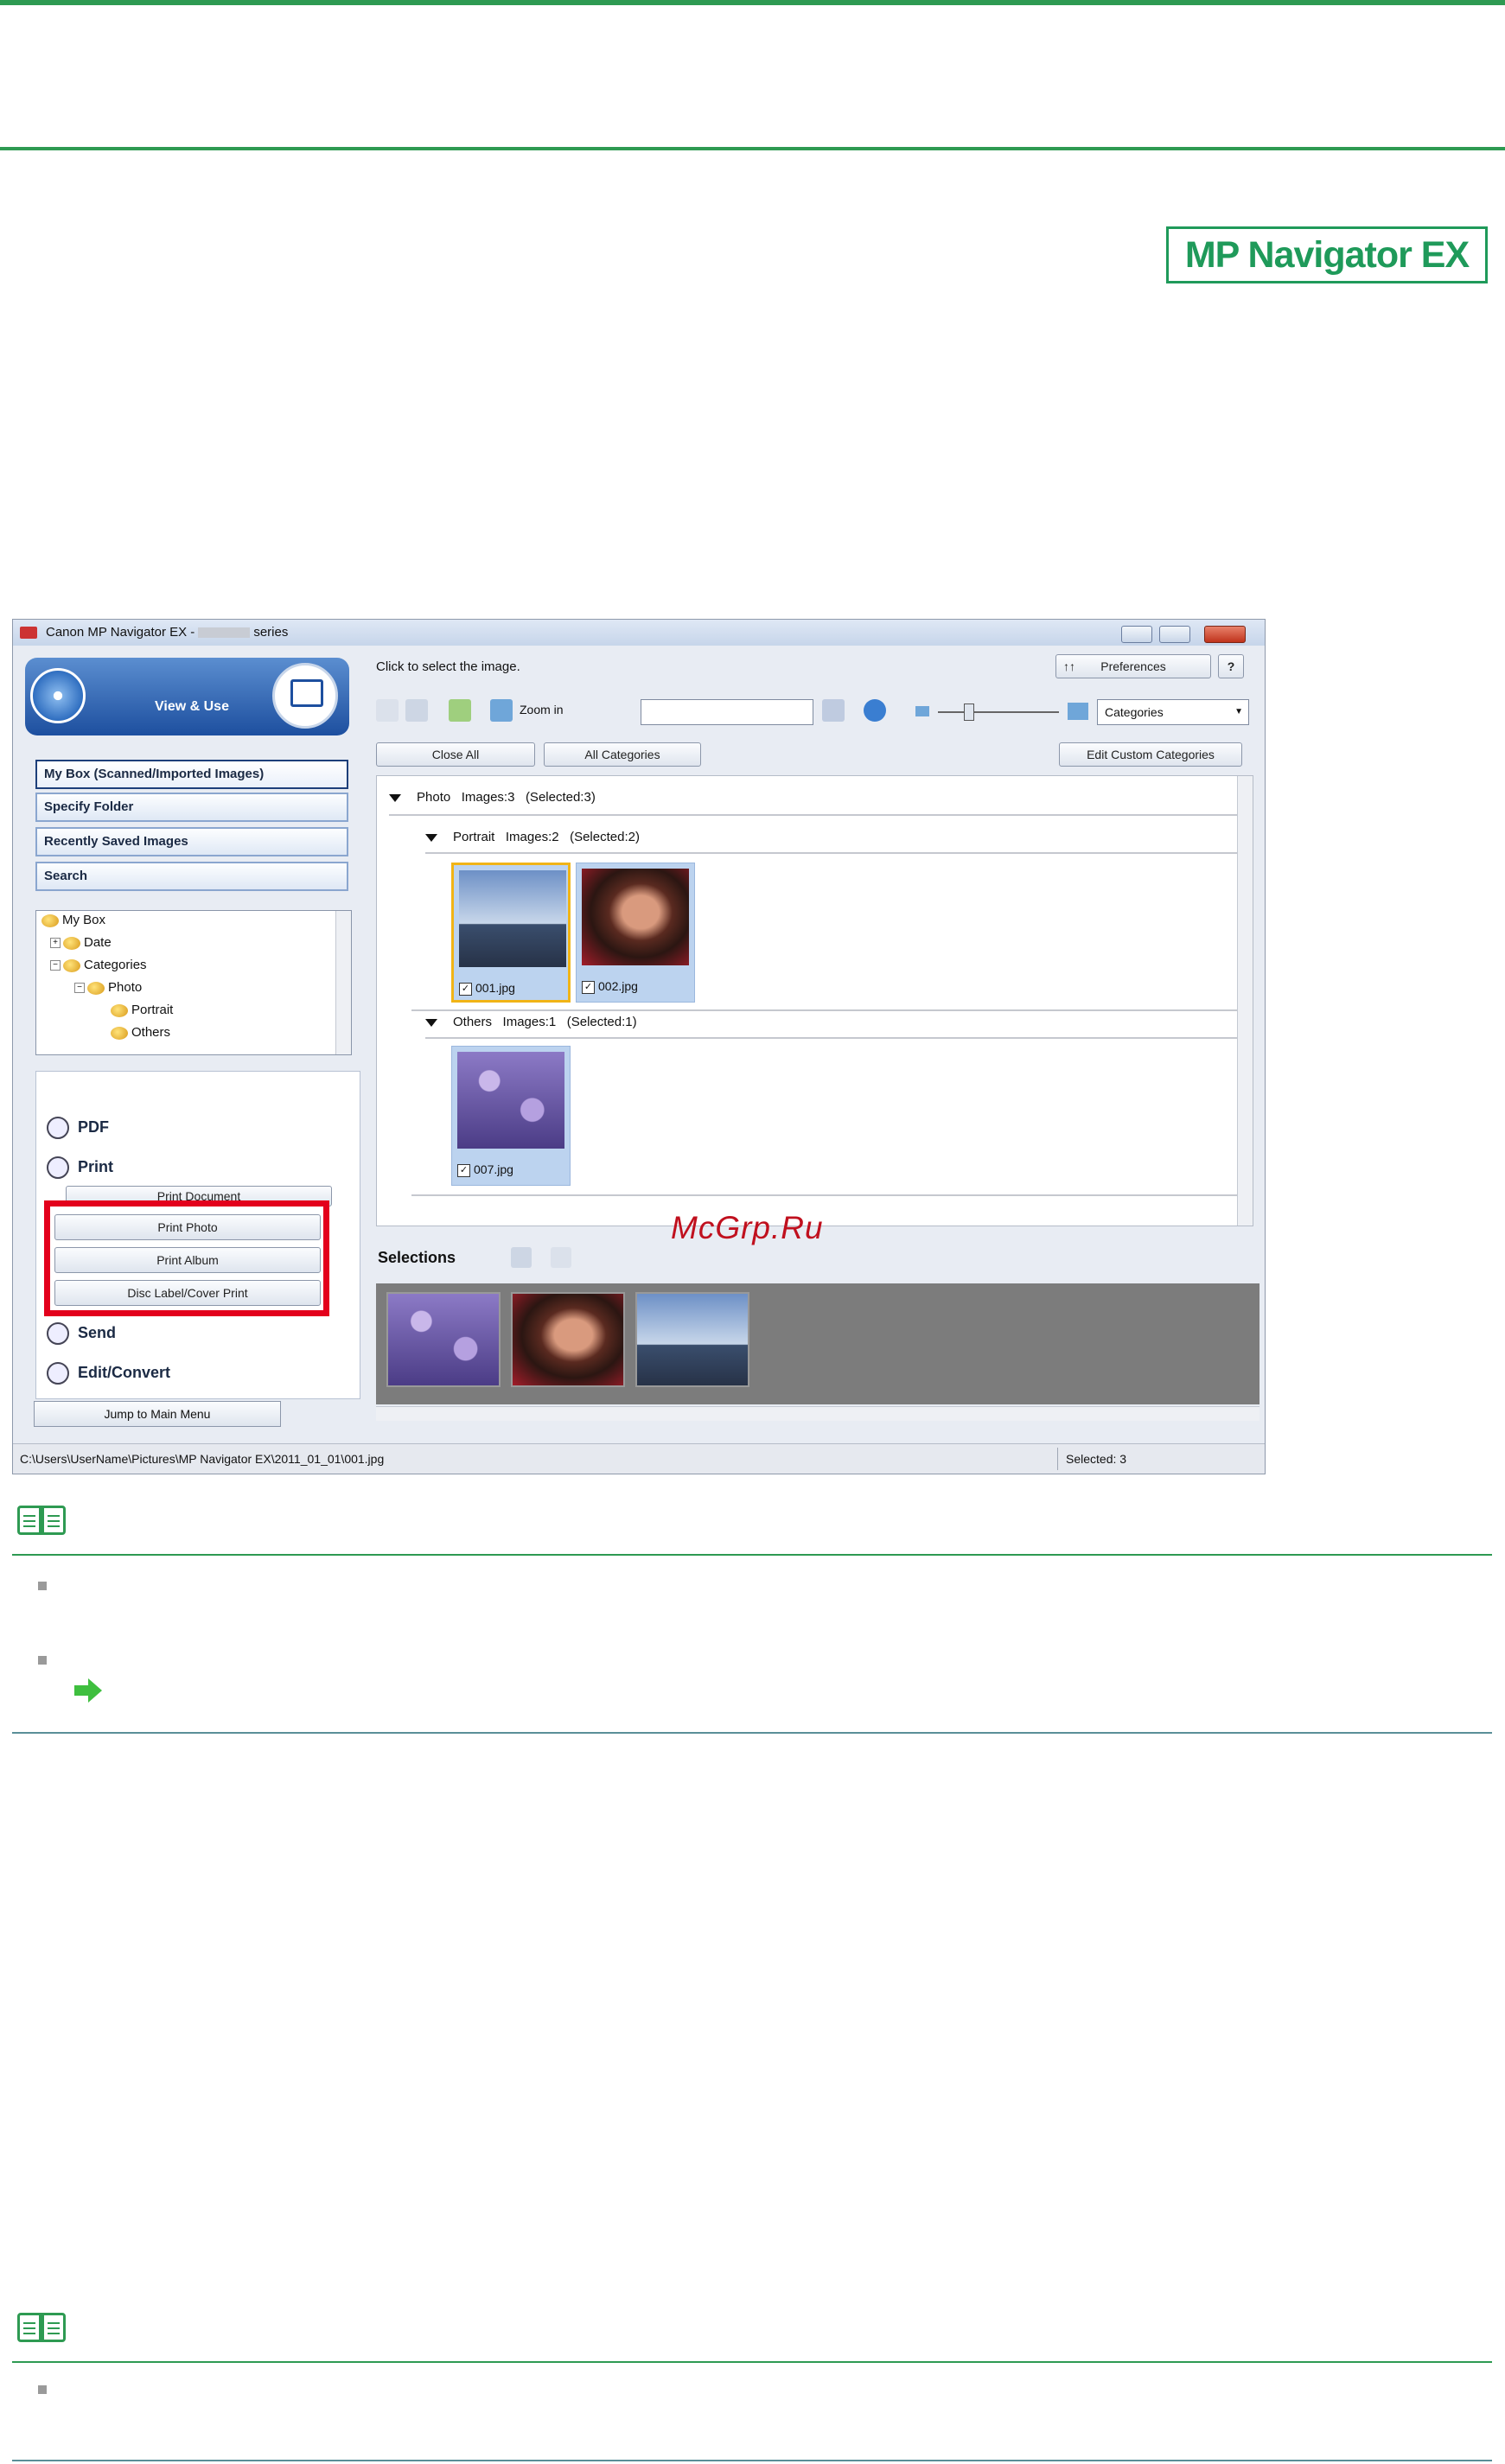  I want to click on thumbnail-001: ✓ 001.jpg, so click(511, 933).